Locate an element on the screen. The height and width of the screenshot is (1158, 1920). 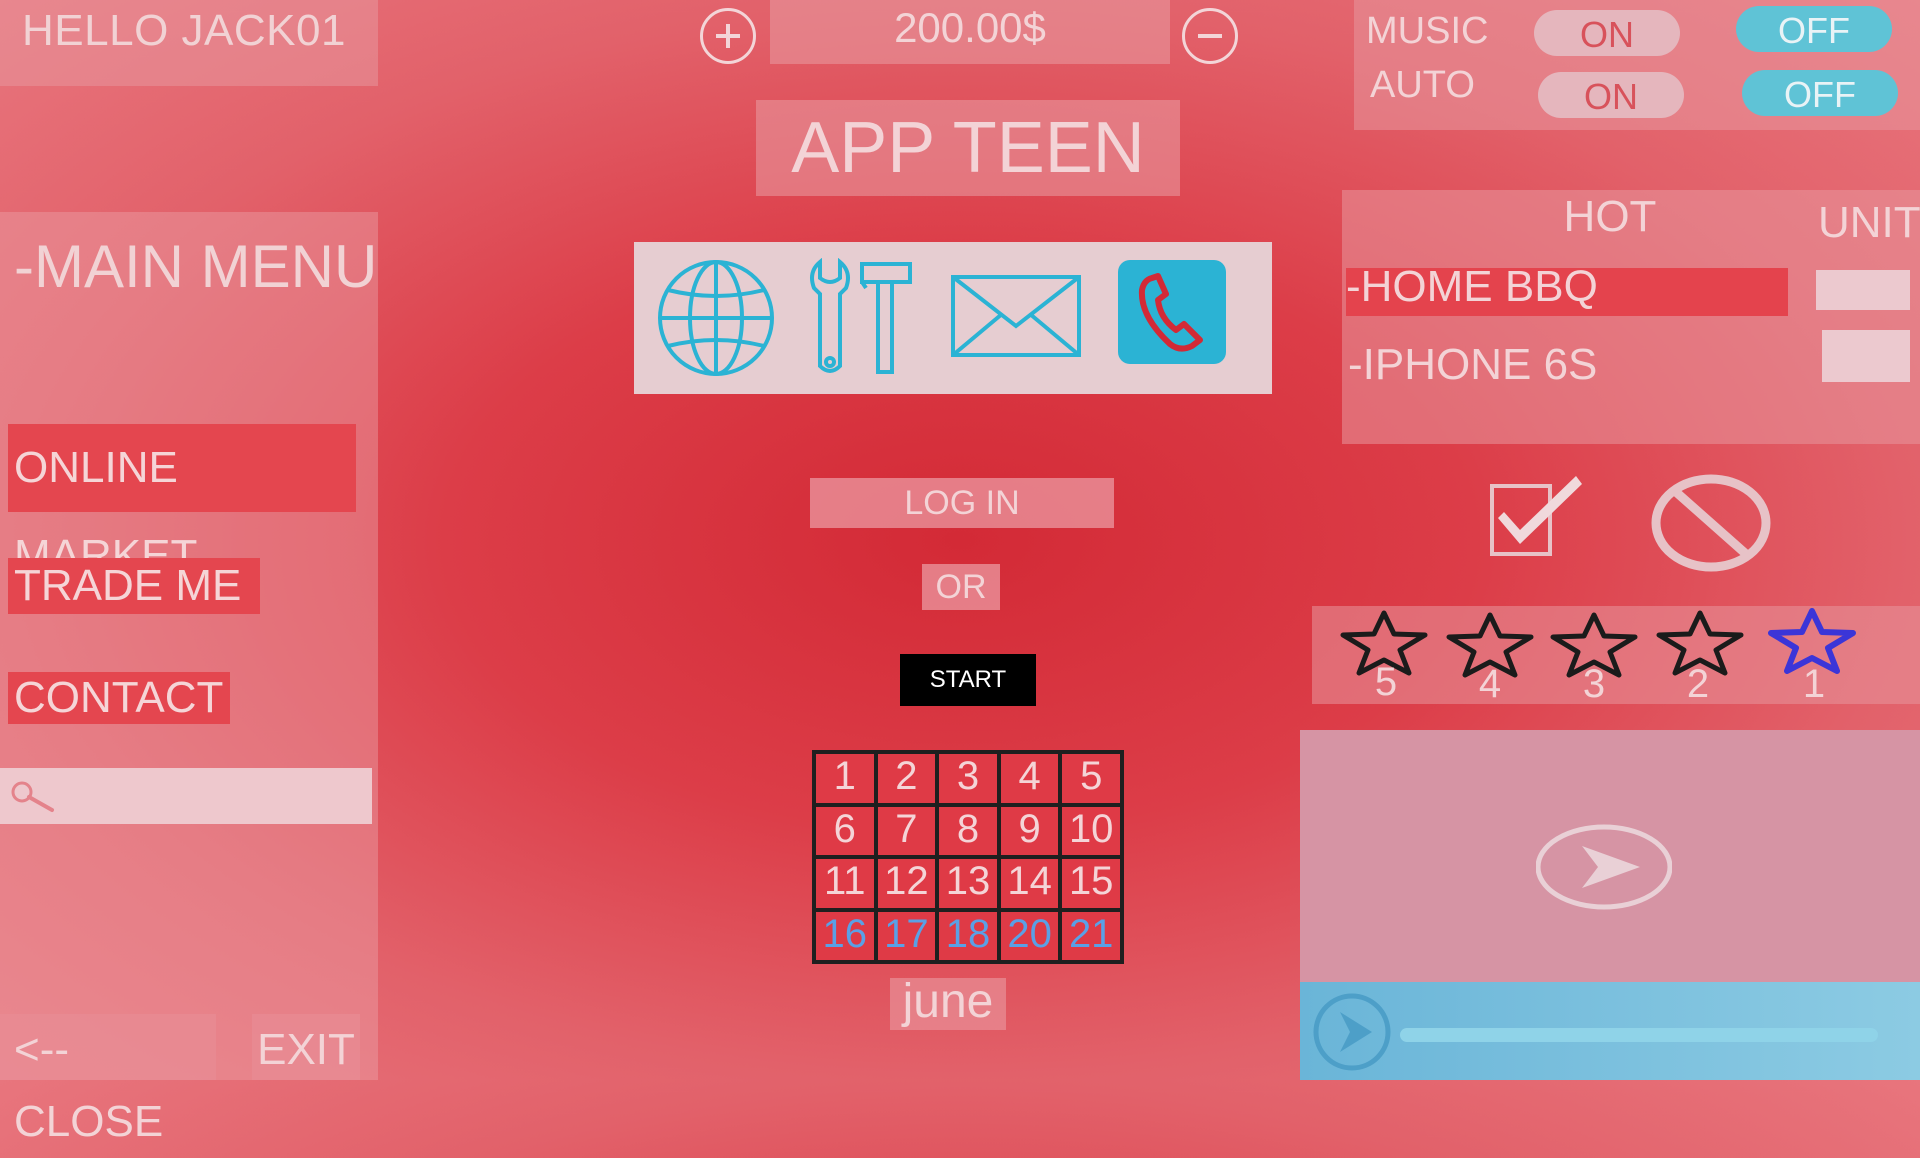
rating-label: 5 is located at coordinates (1386, 682).